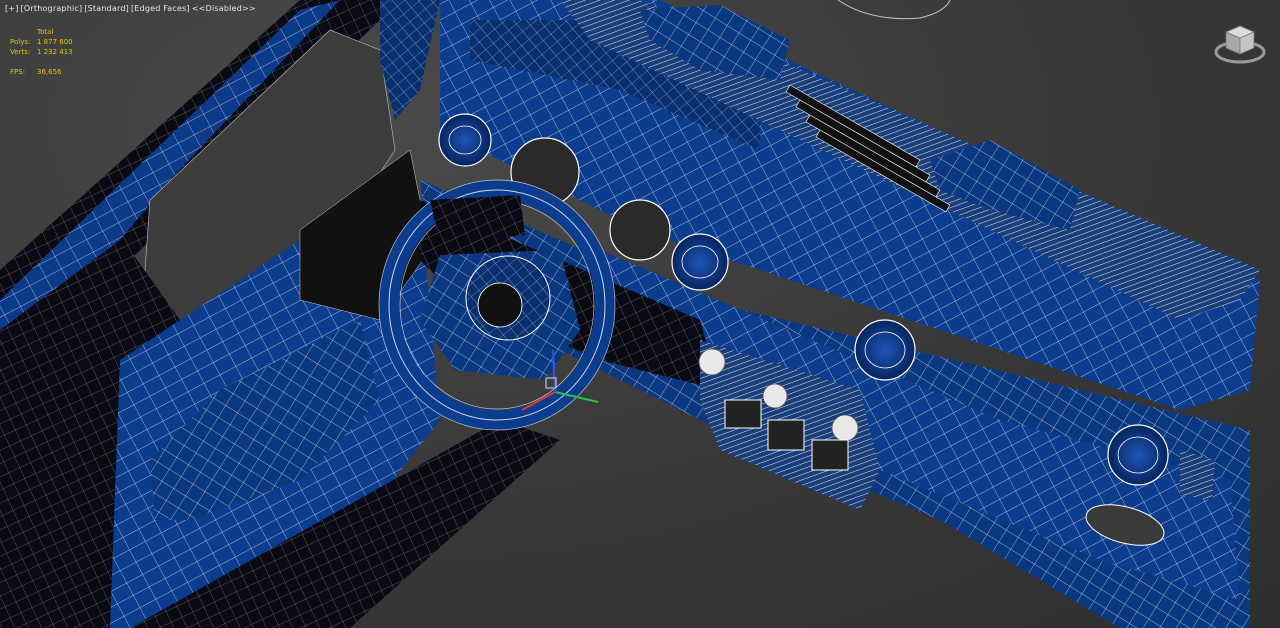  What do you see at coordinates (224, 8) in the screenshot?
I see `viewport-mode-menu: <<Disabled>>` at bounding box center [224, 8].